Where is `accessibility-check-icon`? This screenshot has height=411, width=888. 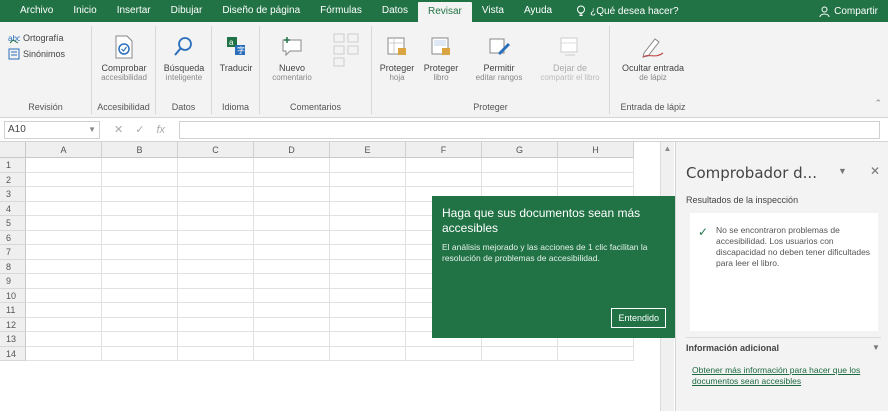
accessibility-check-icon is located at coordinates (124, 47).